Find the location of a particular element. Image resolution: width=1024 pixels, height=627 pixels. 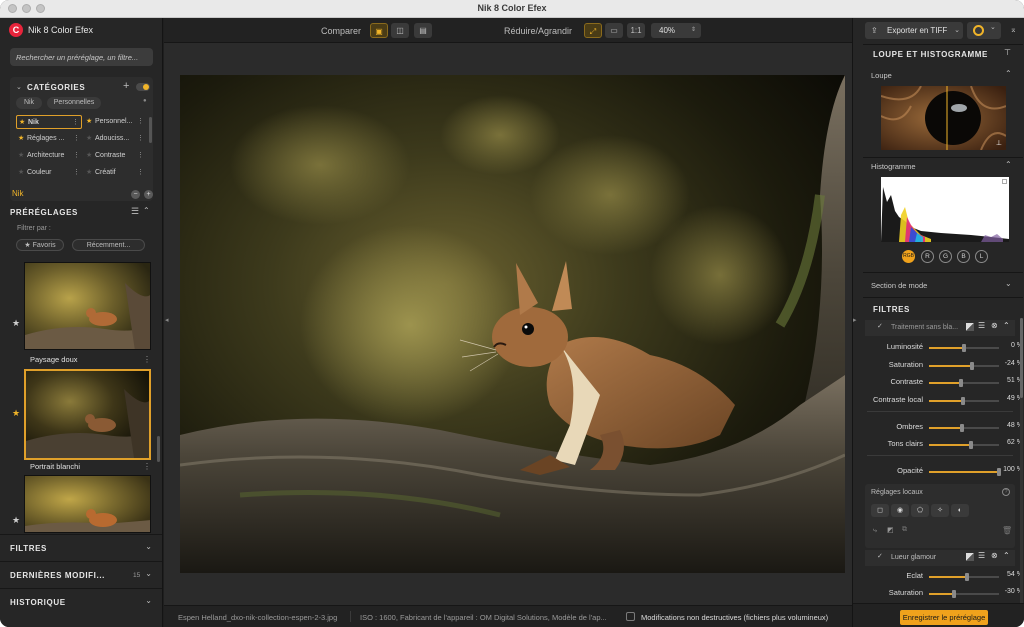

fill-screen-button: ▭ is located at coordinates (614, 30).